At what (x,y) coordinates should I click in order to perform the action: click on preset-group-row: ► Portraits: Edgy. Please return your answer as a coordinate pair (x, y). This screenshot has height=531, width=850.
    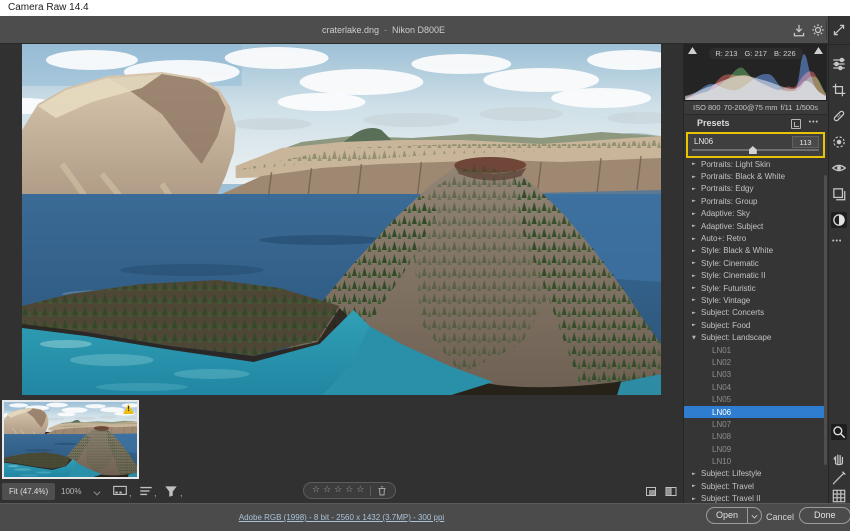
    Looking at the image, I should click on (755, 189).